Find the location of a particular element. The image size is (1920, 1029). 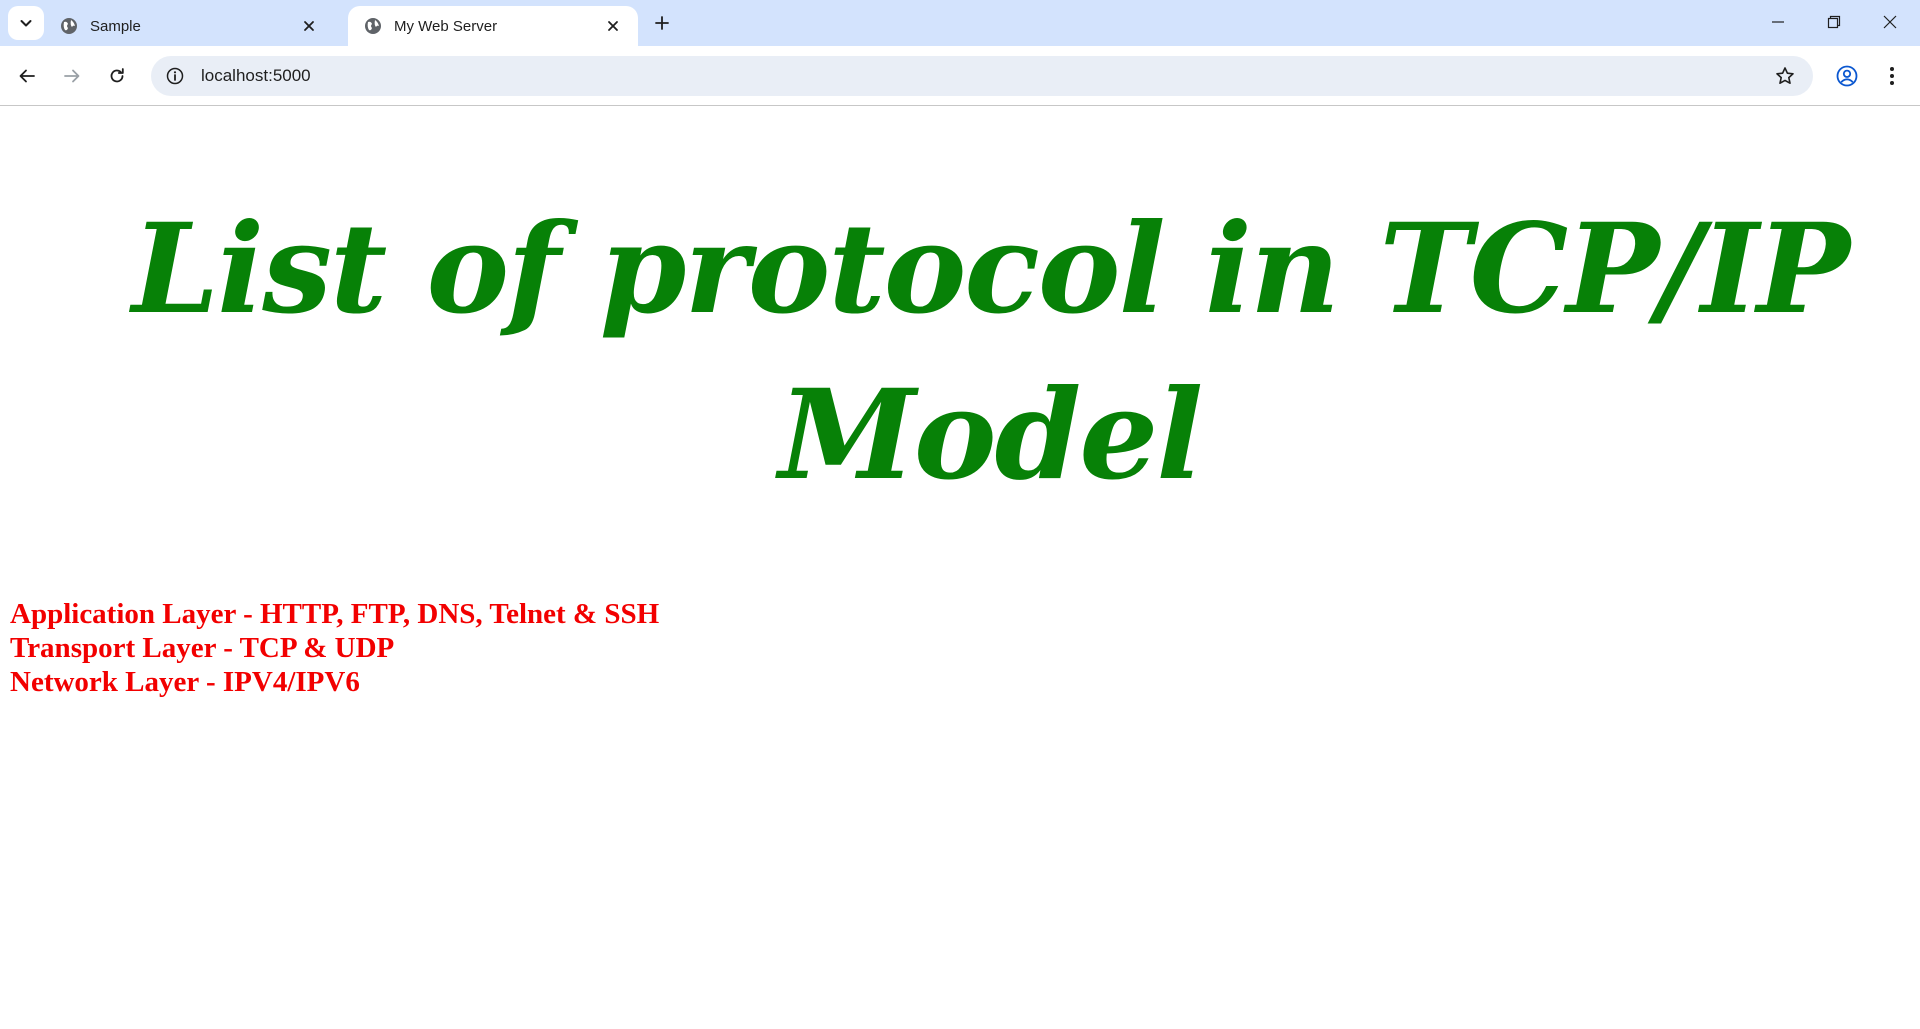

address-bar: localhost:5000 is located at coordinates (982, 76).